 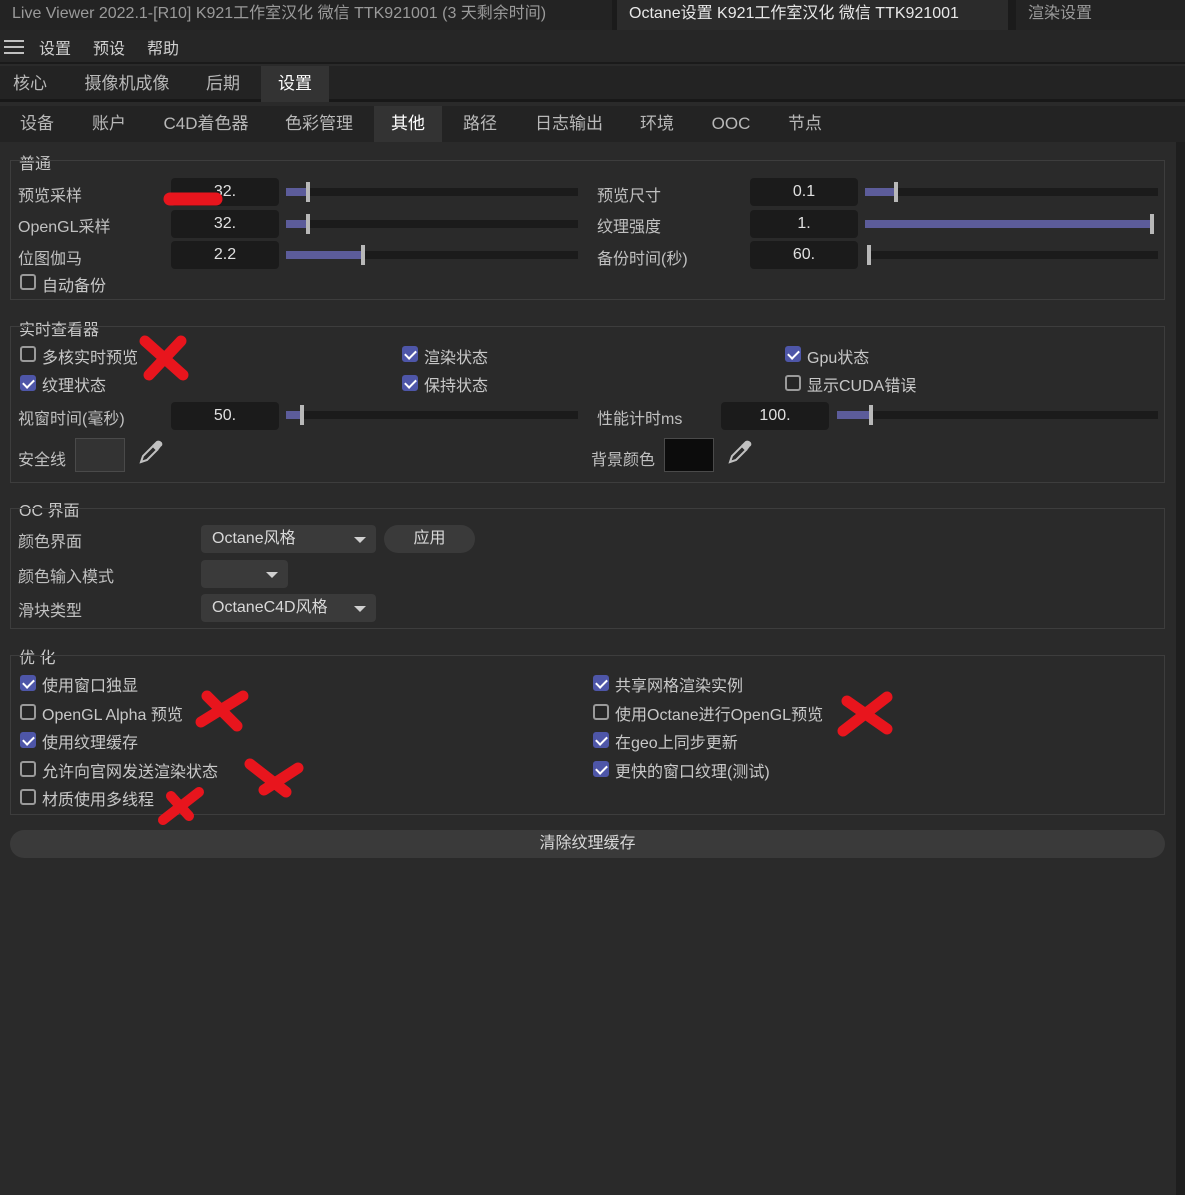 I want to click on window-solo-checkbox, so click(x=28, y=683).